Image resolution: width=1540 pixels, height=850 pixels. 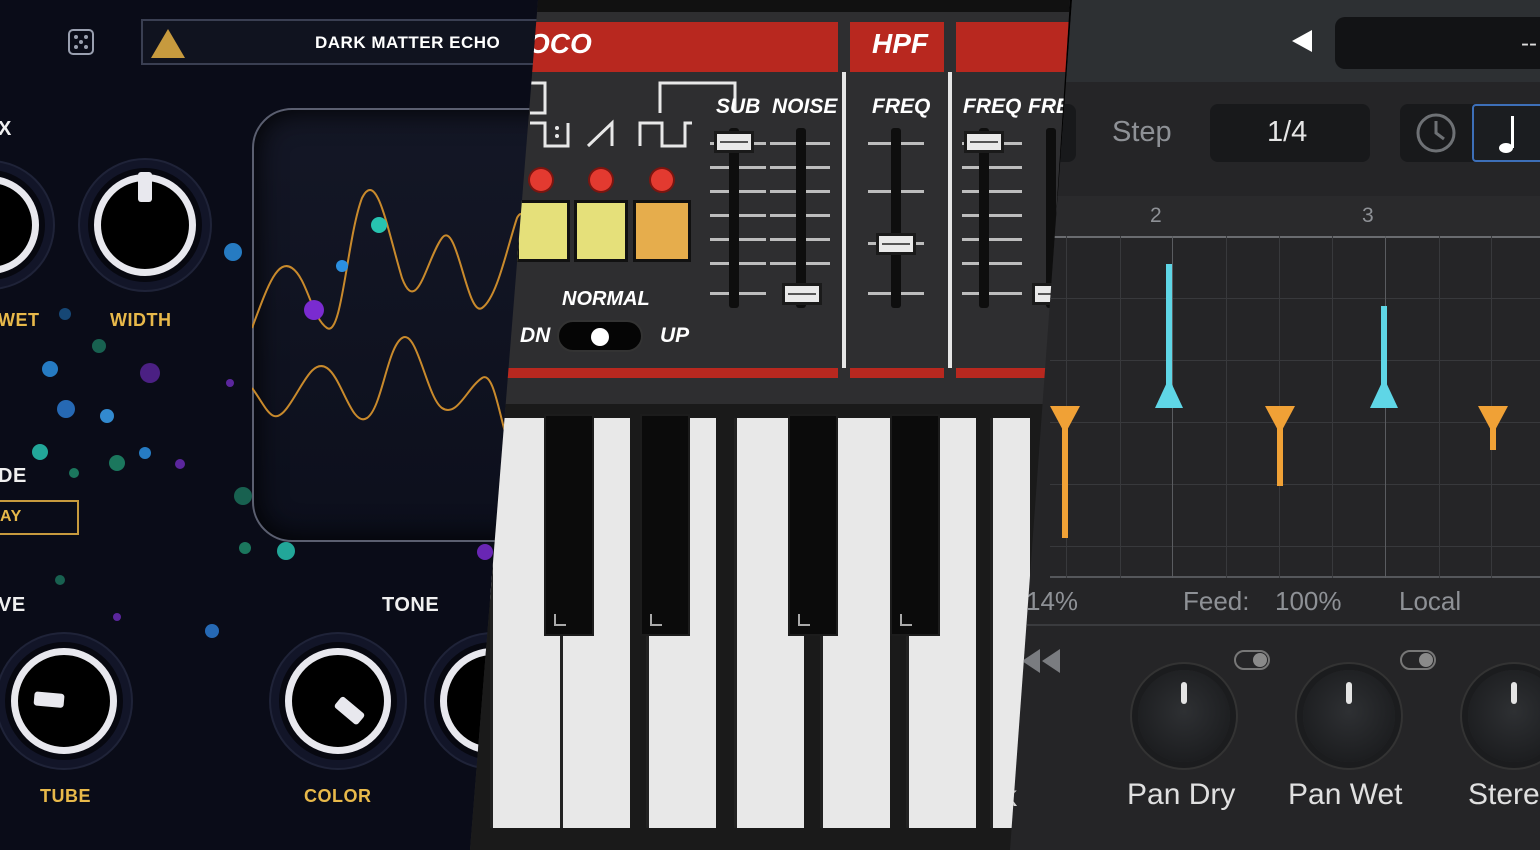 I want to click on stereo-knob, so click(x=1504, y=716).